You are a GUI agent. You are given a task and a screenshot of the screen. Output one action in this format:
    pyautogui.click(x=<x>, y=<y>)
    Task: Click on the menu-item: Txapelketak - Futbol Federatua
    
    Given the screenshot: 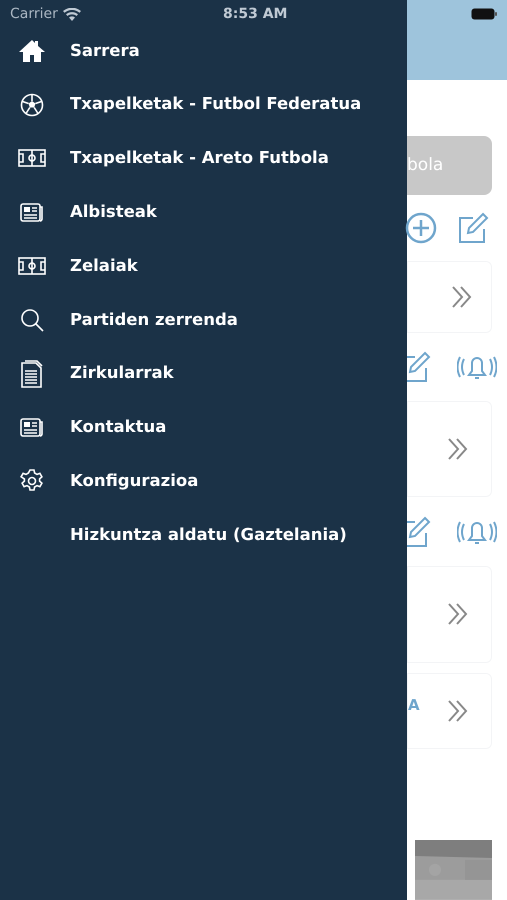 What is the action you would take?
    pyautogui.click(x=216, y=105)
    